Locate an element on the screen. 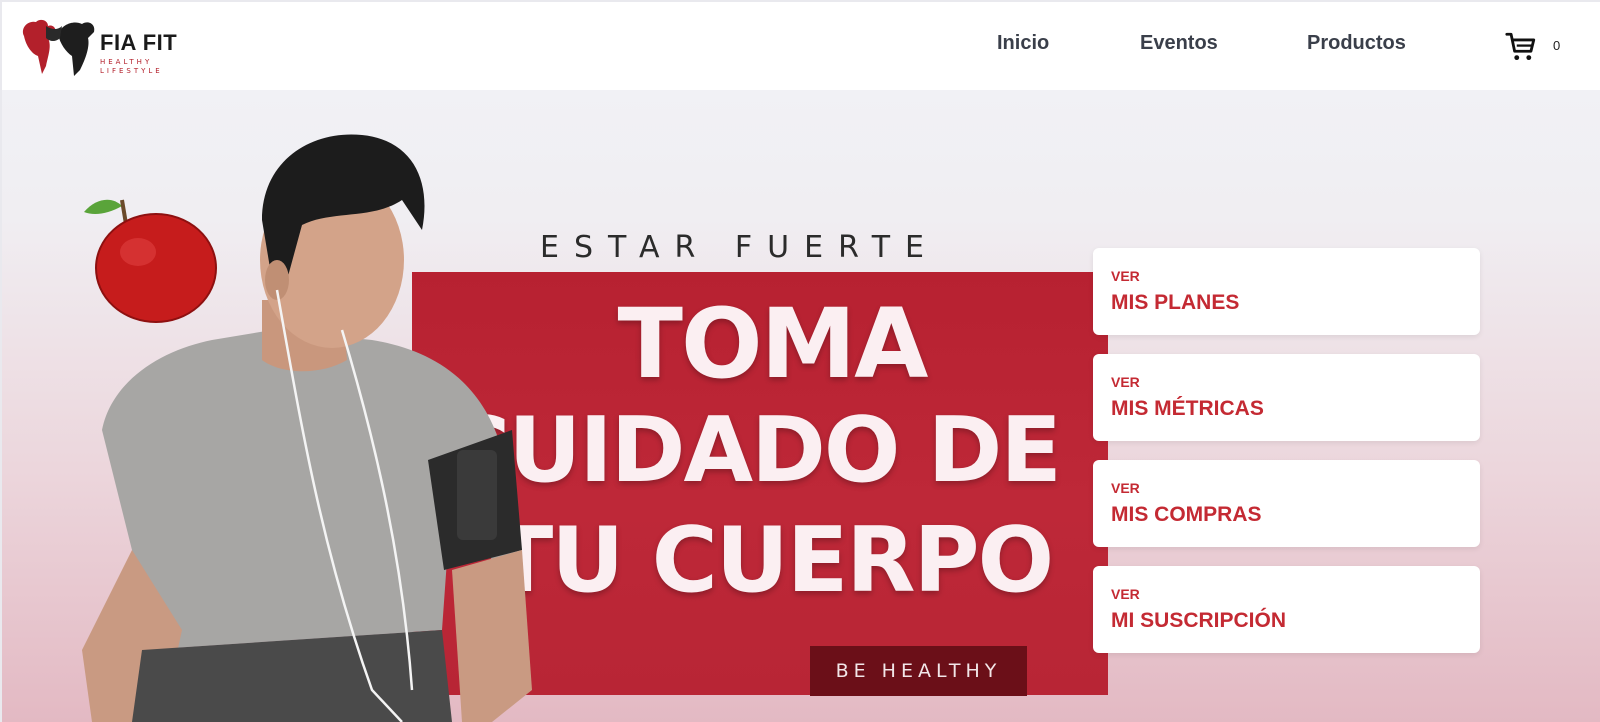 This screenshot has width=1600, height=722. brand-tagline-line2: LIFESTYLE is located at coordinates (131, 71).